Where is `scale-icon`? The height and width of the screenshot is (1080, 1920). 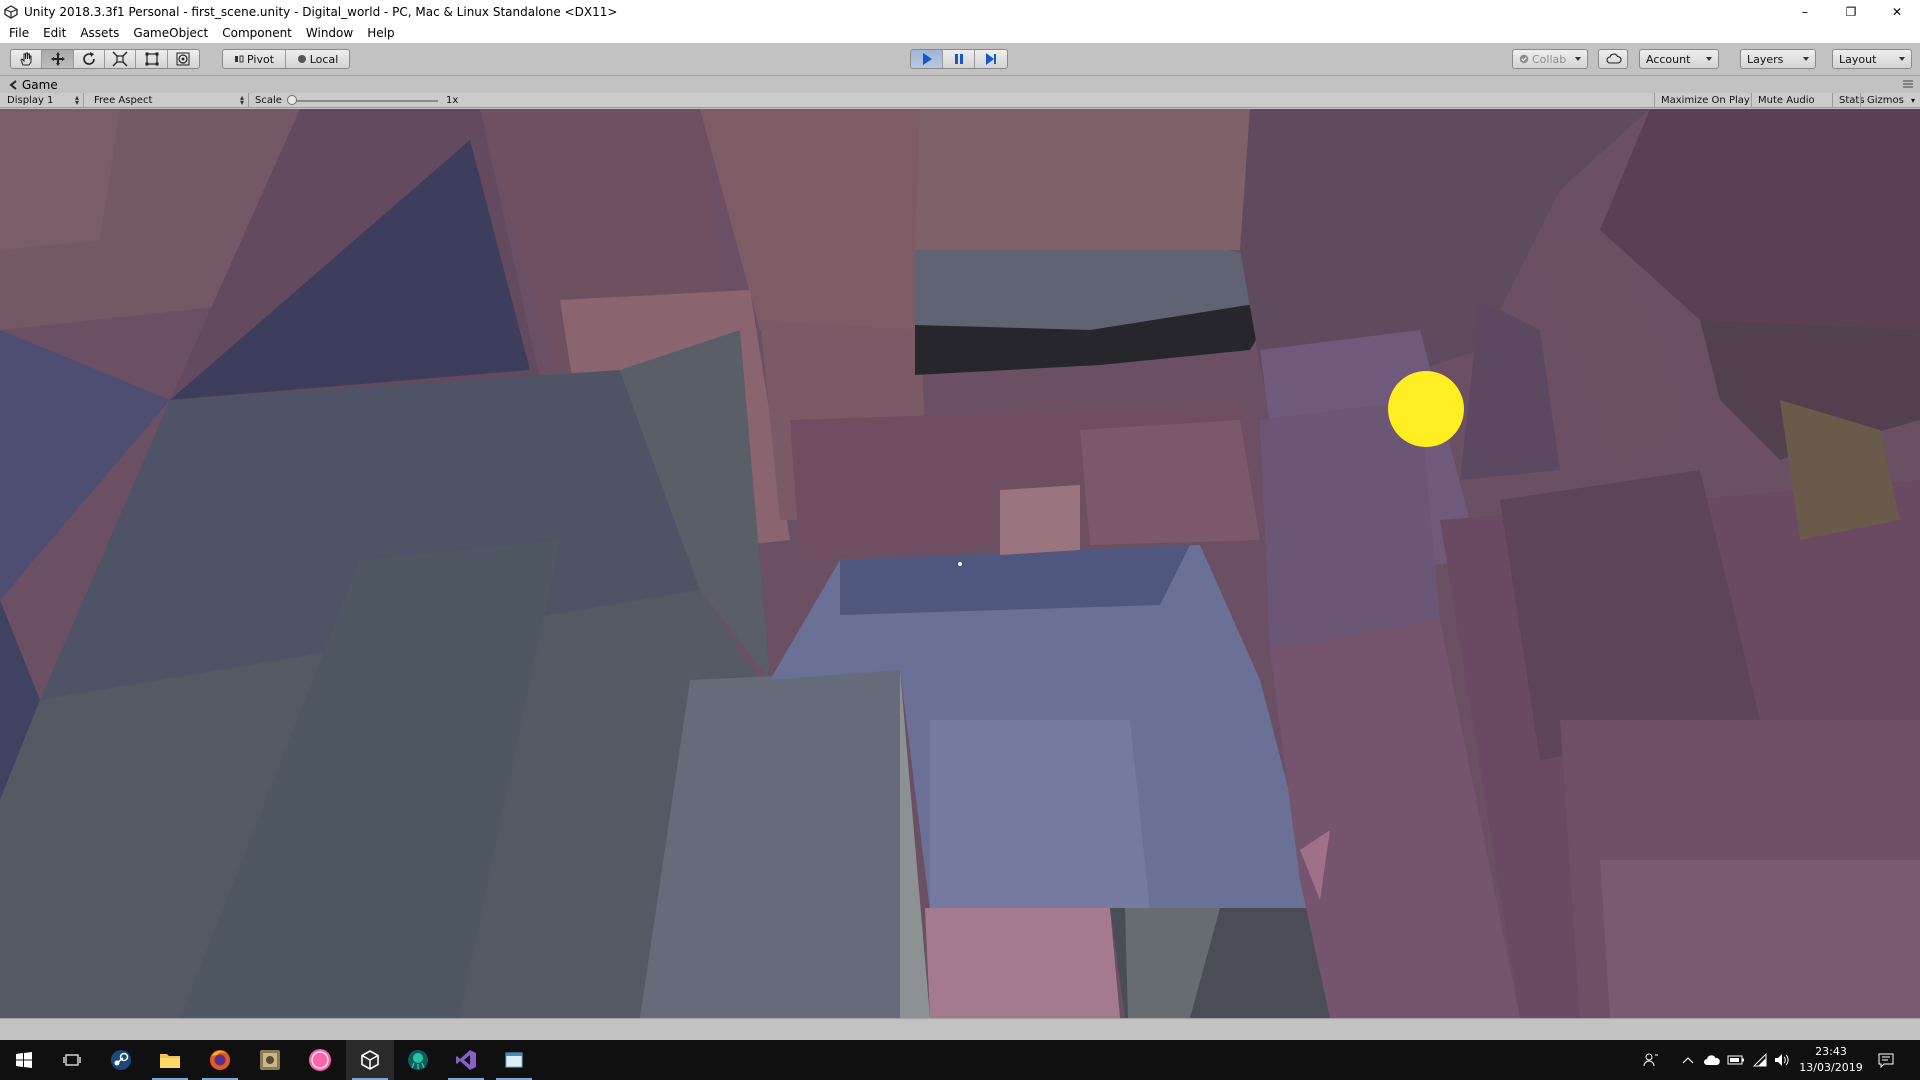 scale-icon is located at coordinates (120, 59).